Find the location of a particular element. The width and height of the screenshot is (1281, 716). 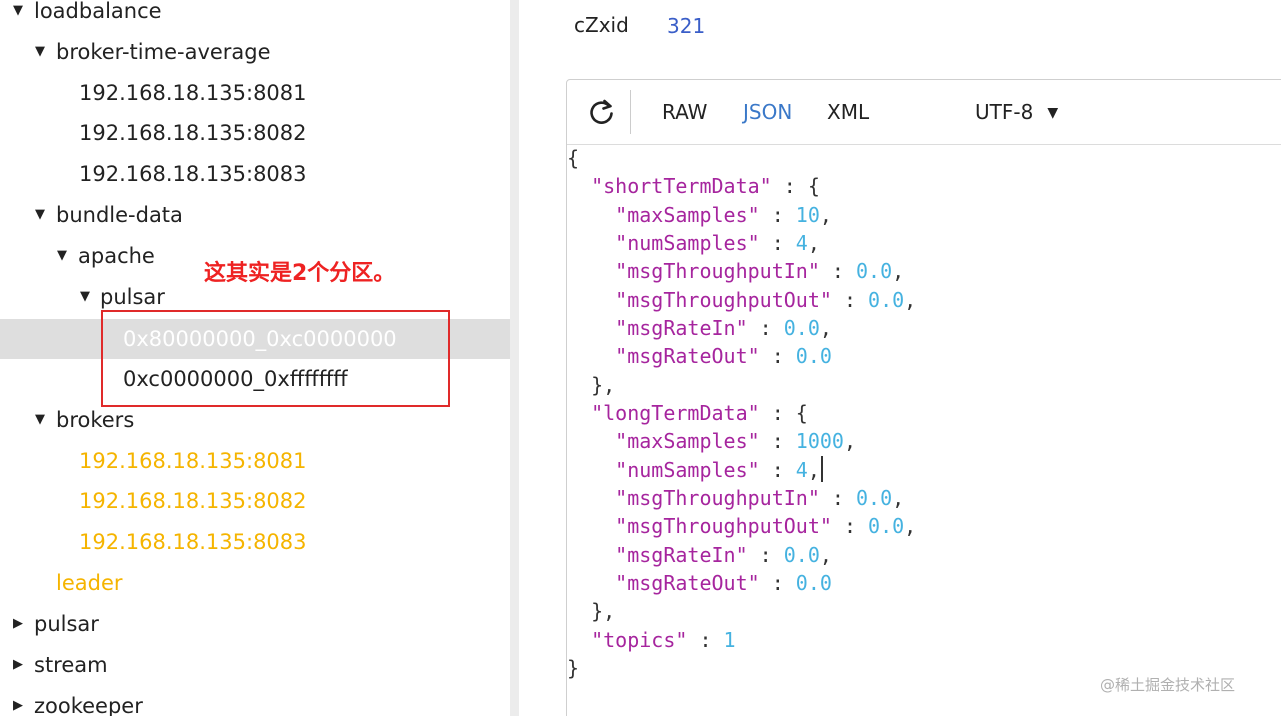

json-key: "longTermData" is located at coordinates (675, 413).